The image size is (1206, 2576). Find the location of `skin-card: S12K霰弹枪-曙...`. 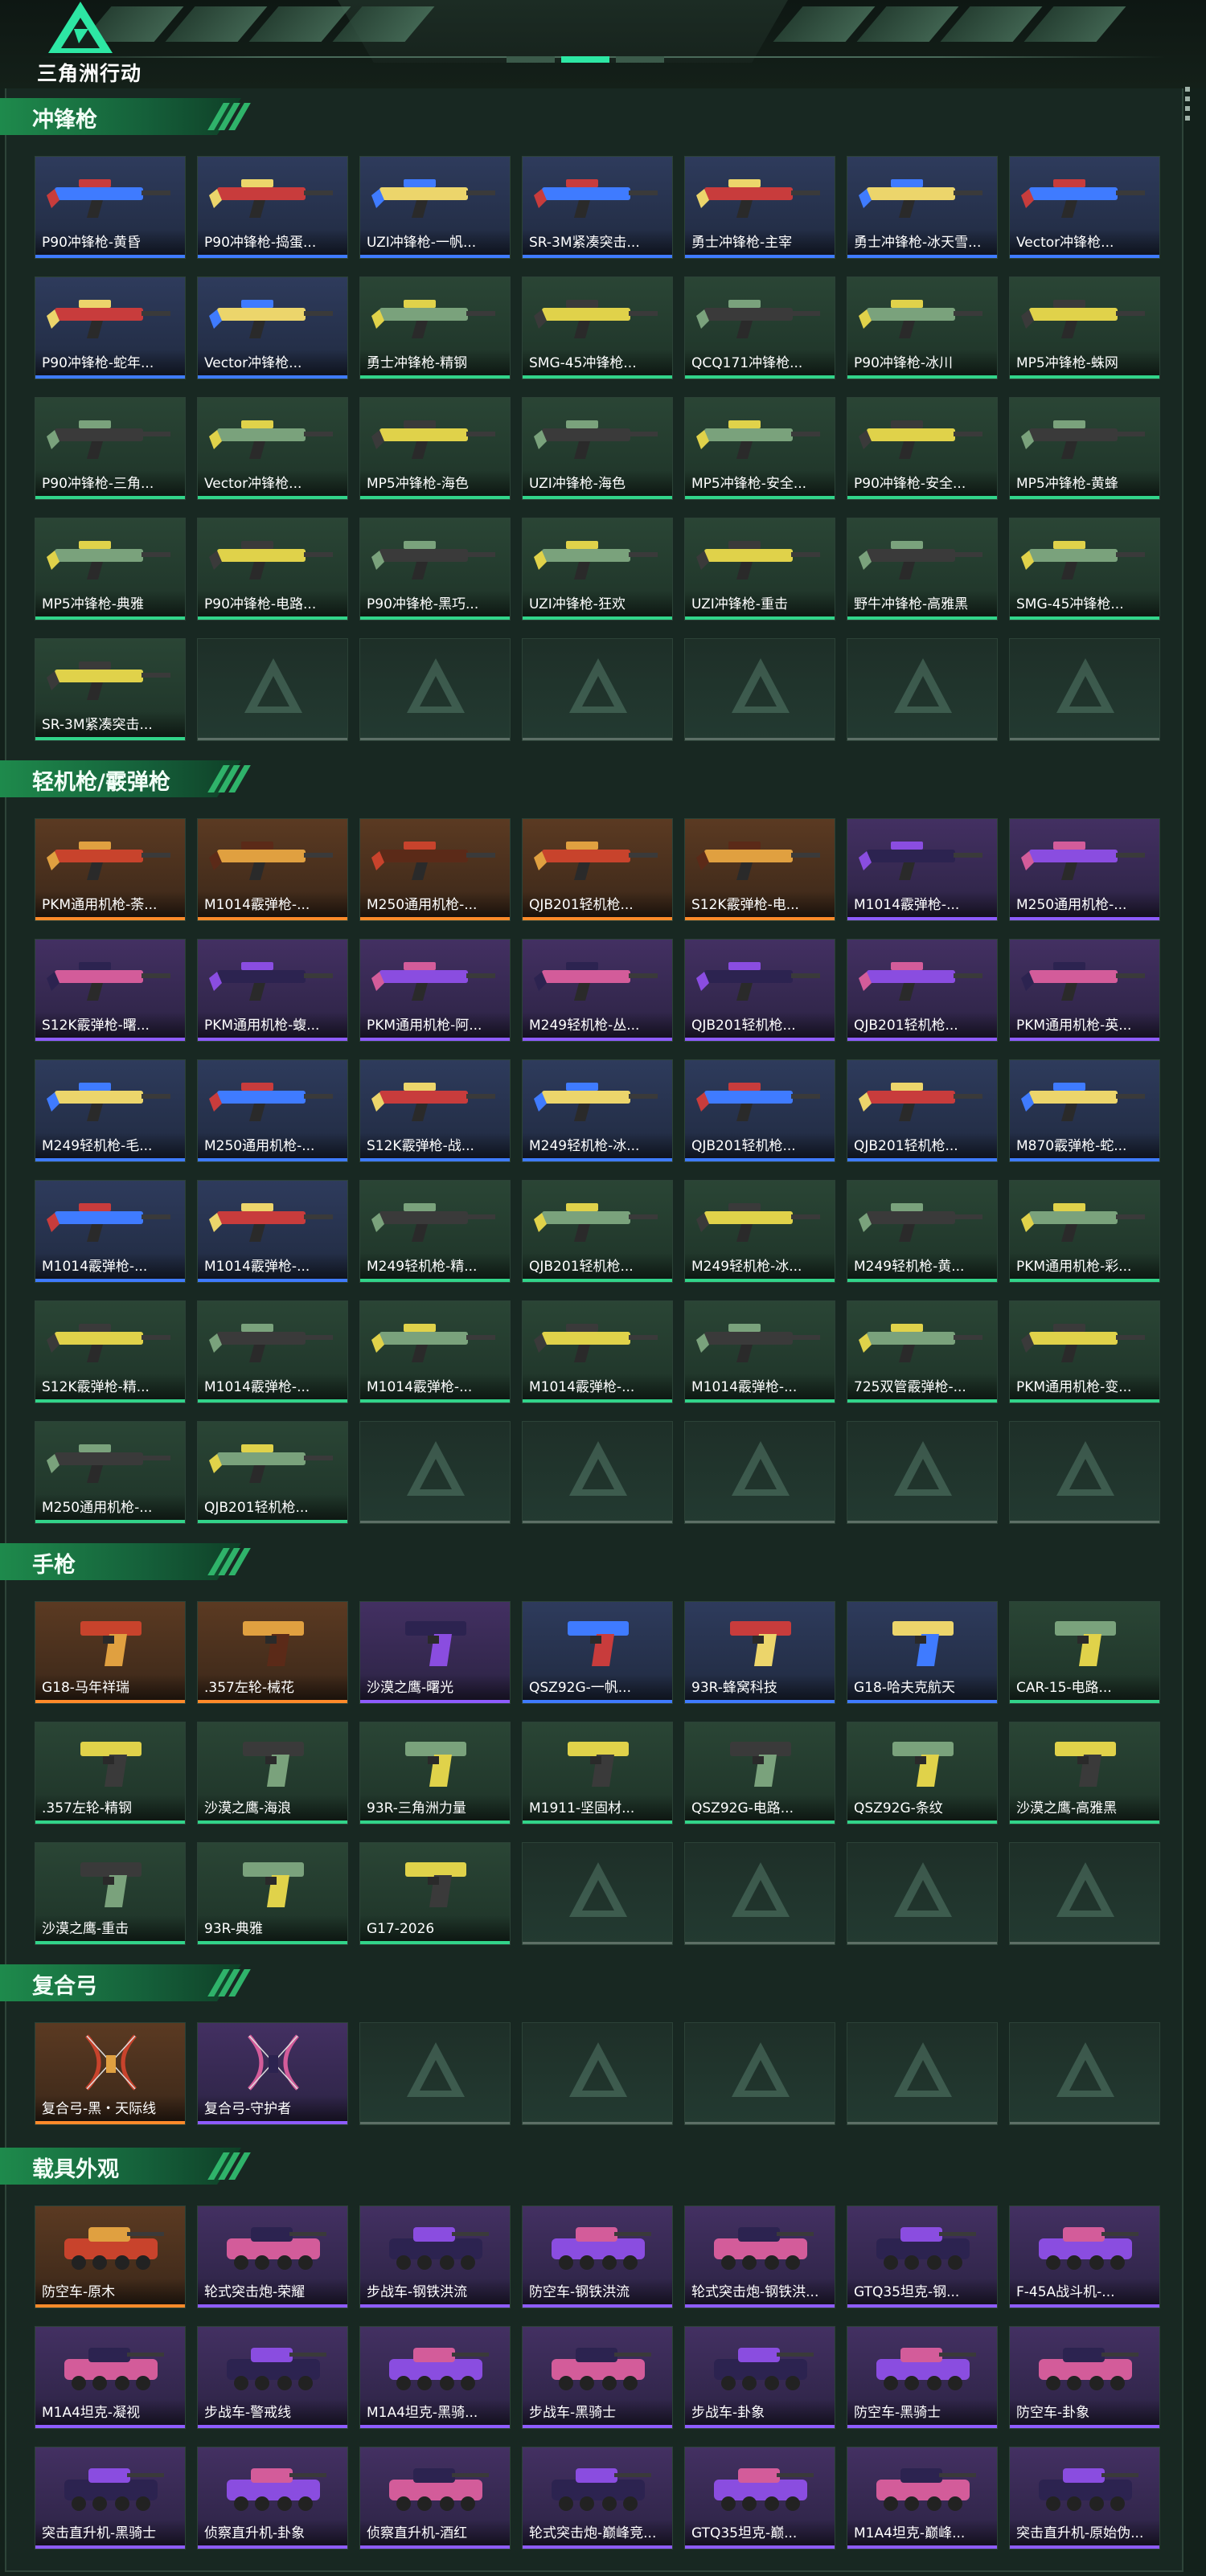

skin-card: S12K霰弹枪-曙... is located at coordinates (110, 990).